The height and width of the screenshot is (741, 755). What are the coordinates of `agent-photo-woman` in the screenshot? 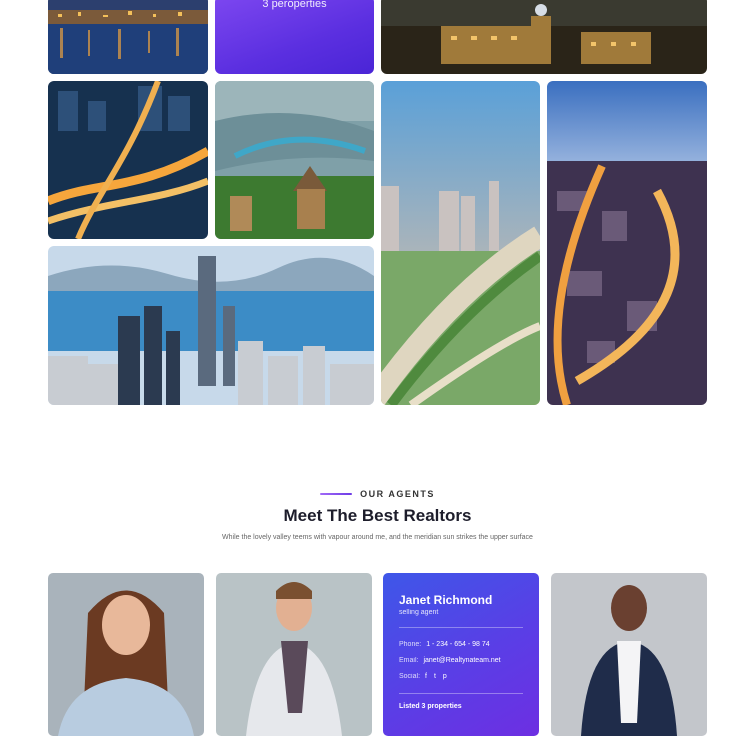 It's located at (126, 654).